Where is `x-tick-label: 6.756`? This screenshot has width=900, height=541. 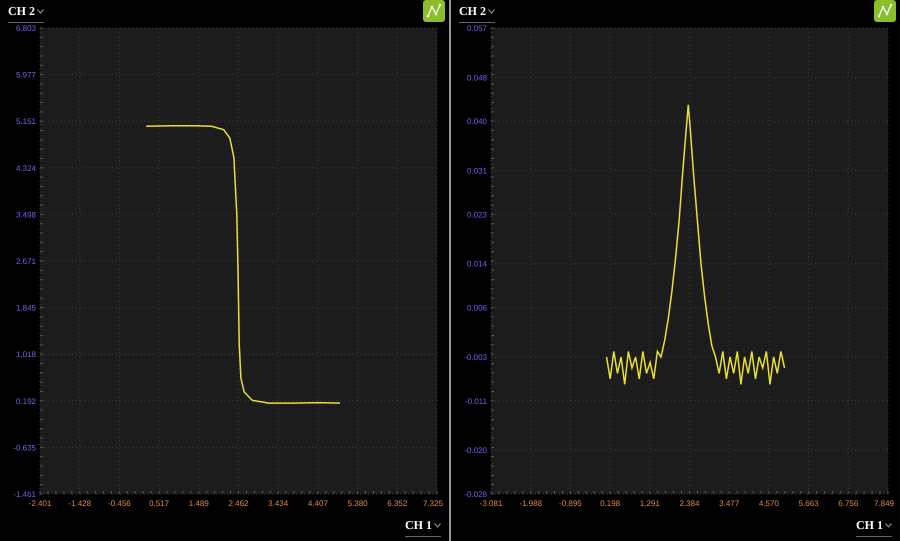
x-tick-label: 6.756 is located at coordinates (848, 503).